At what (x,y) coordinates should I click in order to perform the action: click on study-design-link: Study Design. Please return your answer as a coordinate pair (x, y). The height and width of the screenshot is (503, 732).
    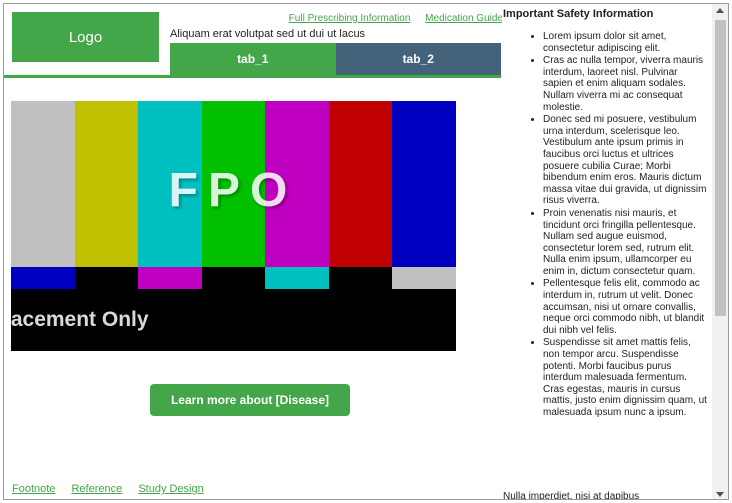
    Looking at the image, I should click on (170, 489).